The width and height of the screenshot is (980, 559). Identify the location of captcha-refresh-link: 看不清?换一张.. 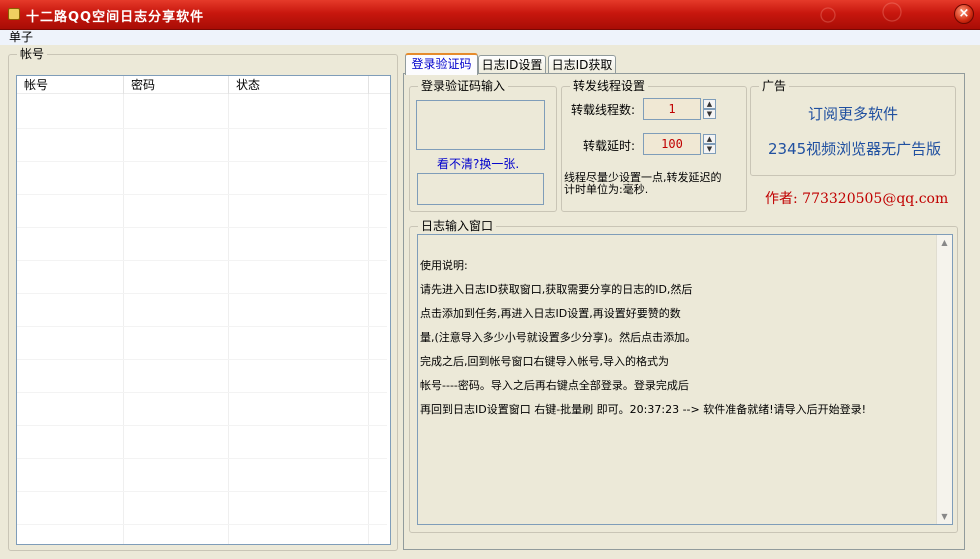
(478, 163).